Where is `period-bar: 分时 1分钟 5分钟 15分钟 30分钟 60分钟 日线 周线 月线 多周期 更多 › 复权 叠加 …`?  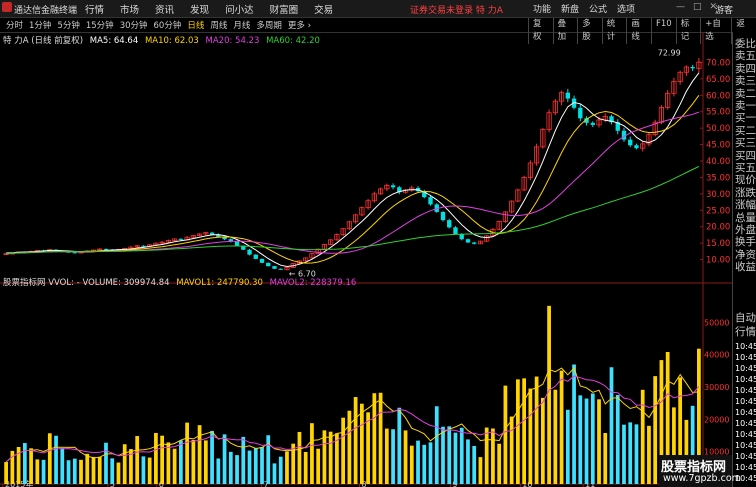 period-bar: 分时 1分钟 5分钟 15分钟 30分钟 60分钟 日线 周线 月线 多周期 更多 › 复权 叠加 … is located at coordinates (378, 31).